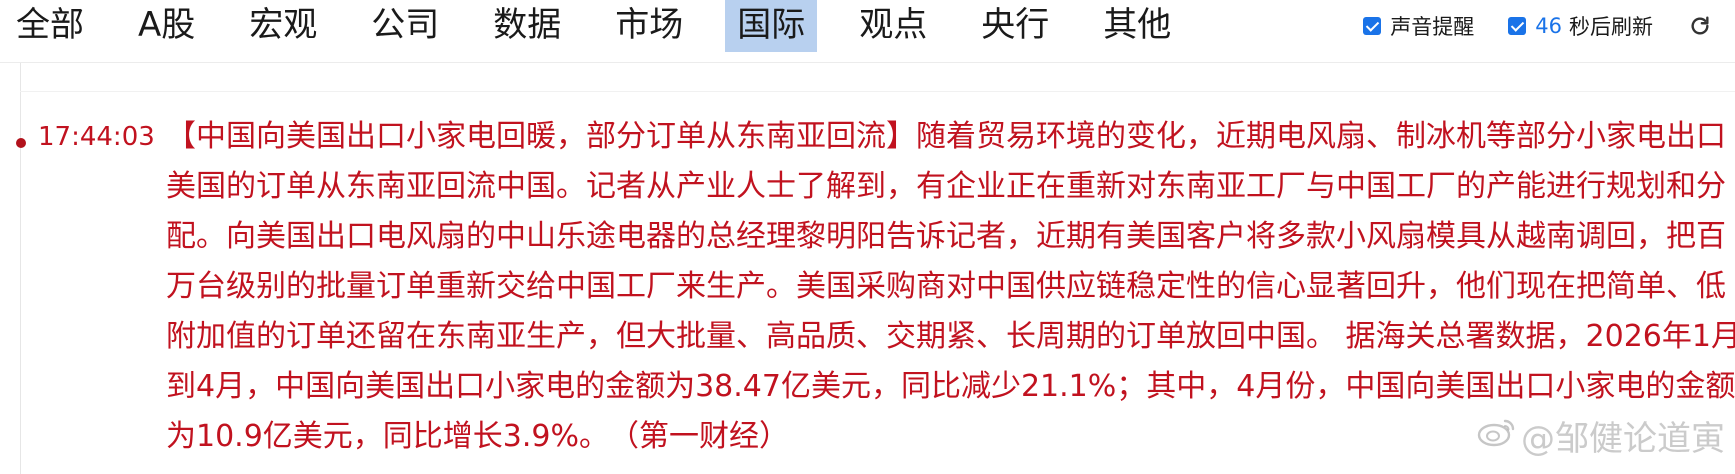  Describe the element at coordinates (283, 26) in the screenshot. I see `tab-macro: 宏观` at that location.